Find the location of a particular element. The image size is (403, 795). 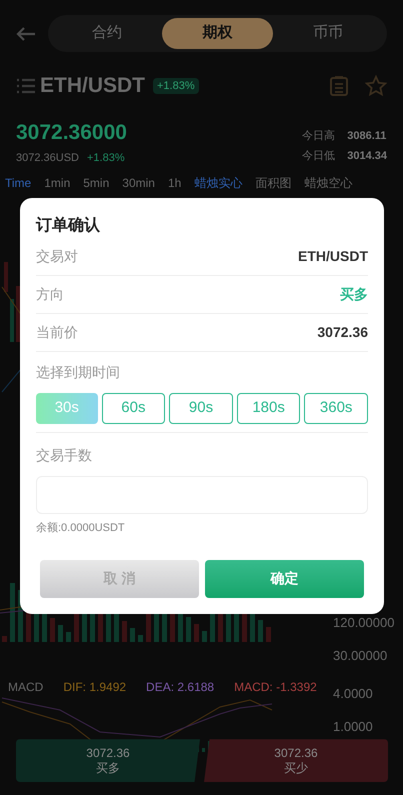

buy-button: 3072.36 买多 is located at coordinates (108, 760).